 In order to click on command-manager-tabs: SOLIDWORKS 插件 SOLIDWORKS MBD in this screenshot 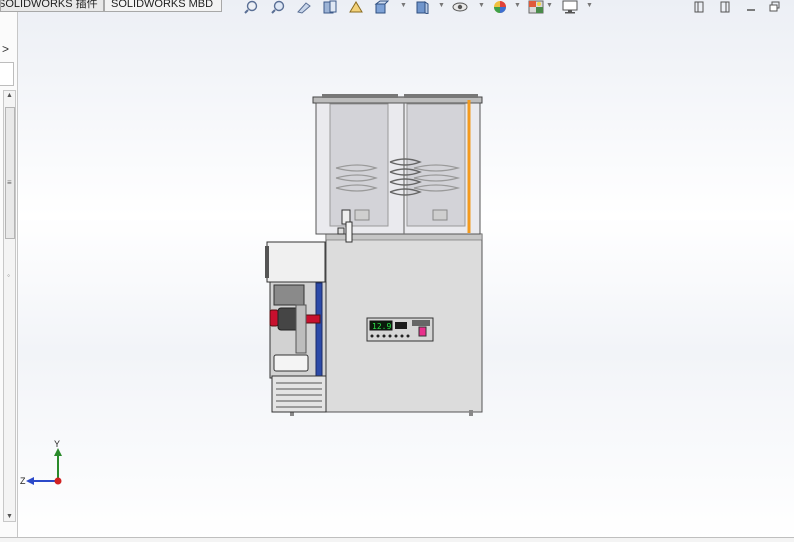, I will do `click(111, 6)`.